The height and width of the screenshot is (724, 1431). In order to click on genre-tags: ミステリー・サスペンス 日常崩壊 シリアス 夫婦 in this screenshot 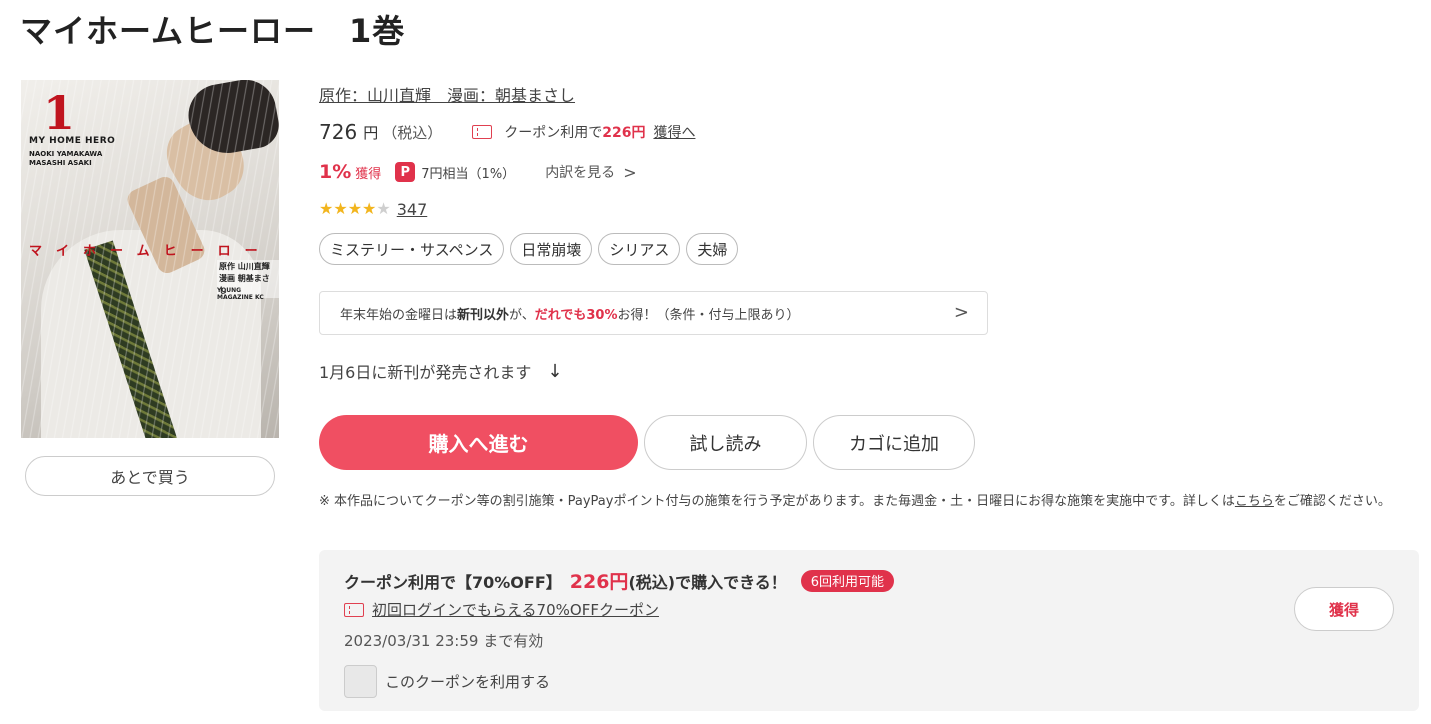, I will do `click(529, 249)`.